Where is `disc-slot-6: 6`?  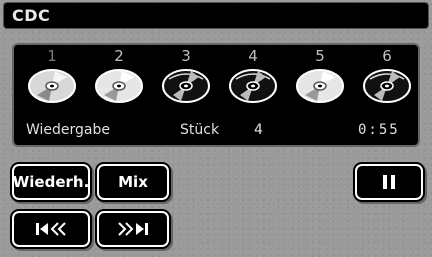
disc-slot-6: 6 is located at coordinates (387, 82).